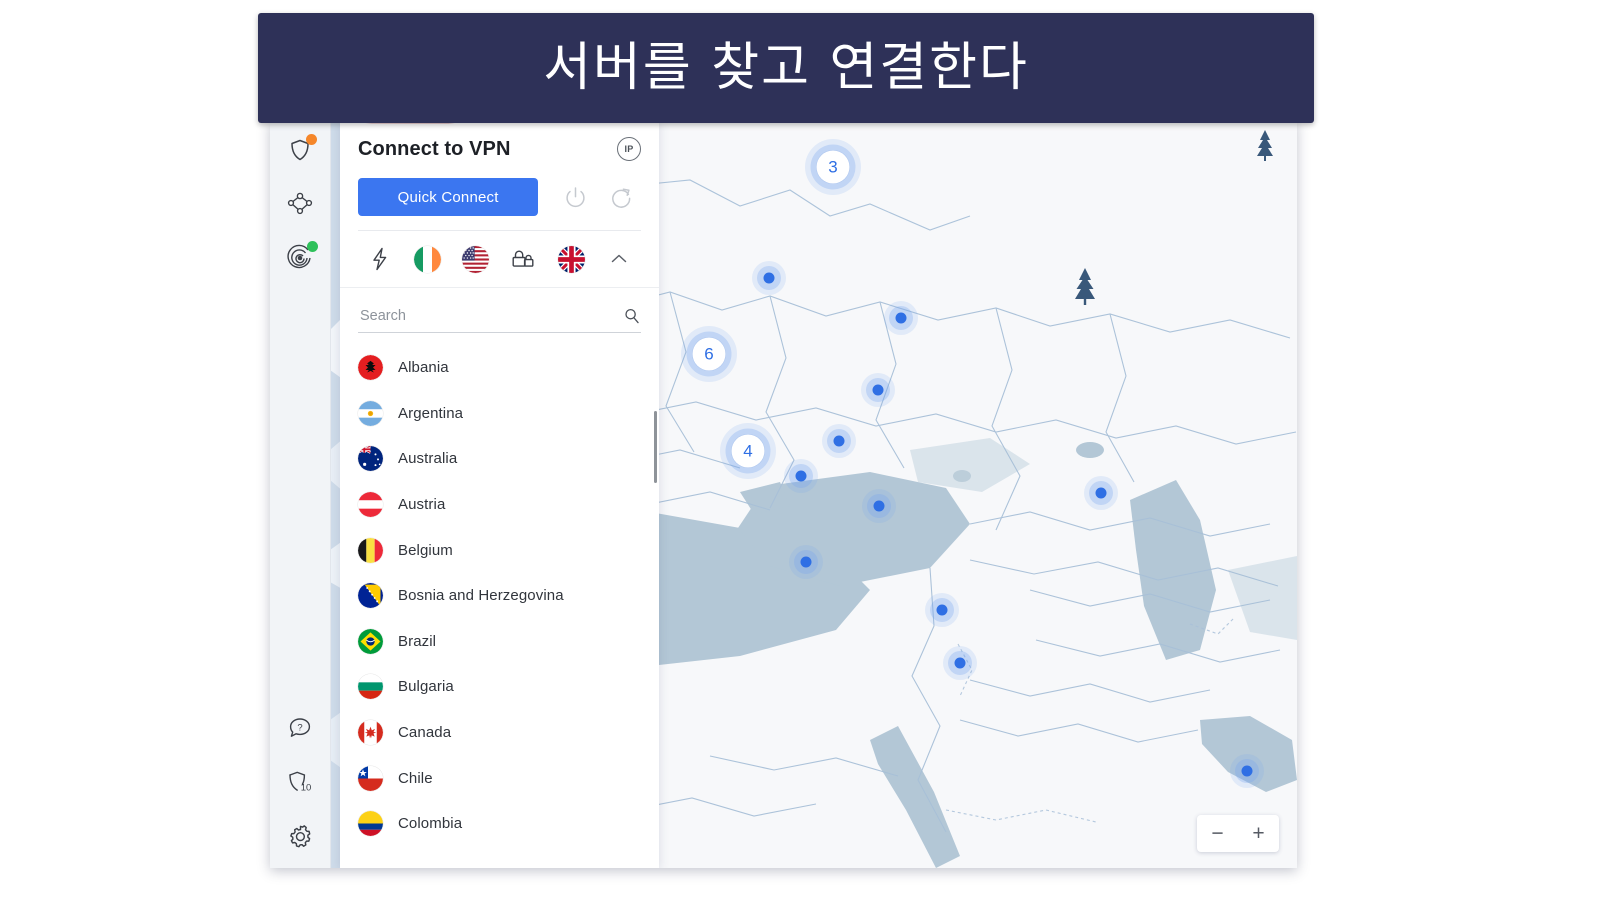 The width and height of the screenshot is (1599, 899). I want to click on country-name: Colombia, so click(430, 824).